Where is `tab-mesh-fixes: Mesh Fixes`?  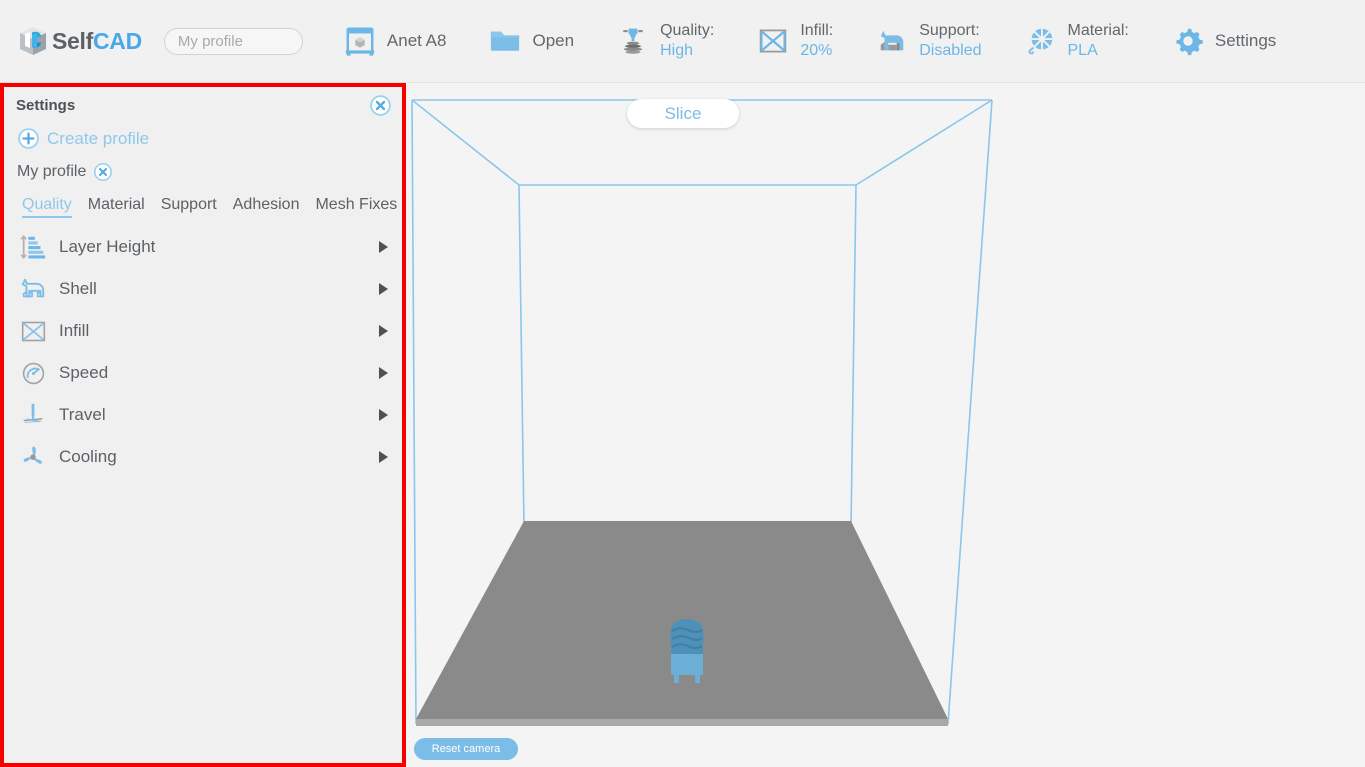 tab-mesh-fixes: Mesh Fixes is located at coordinates (356, 206).